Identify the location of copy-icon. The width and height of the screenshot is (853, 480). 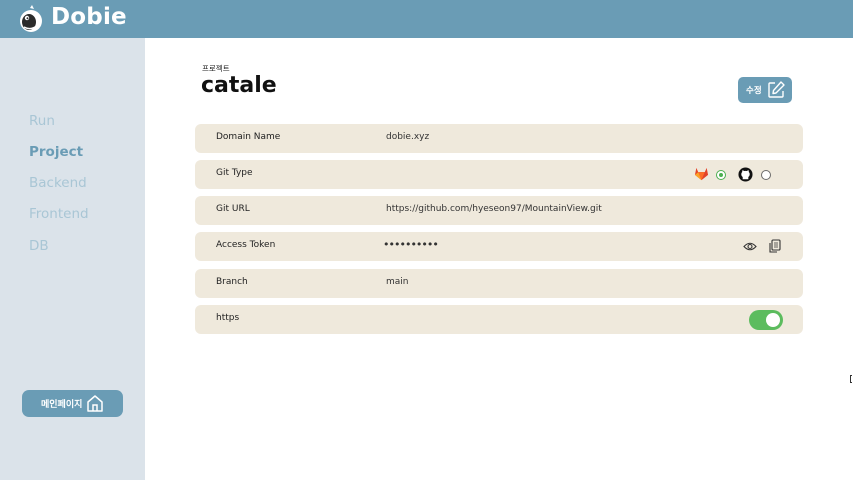
(775, 246).